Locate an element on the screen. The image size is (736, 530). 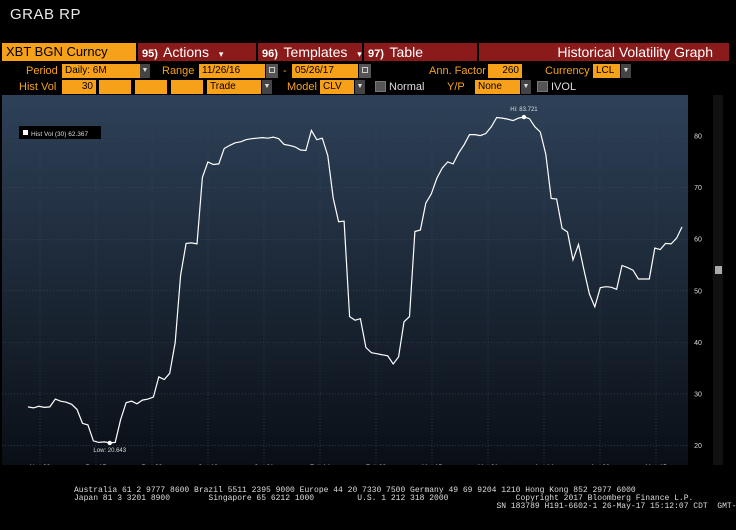
hi-label: Hi: 83.721 is located at coordinates (524, 110).